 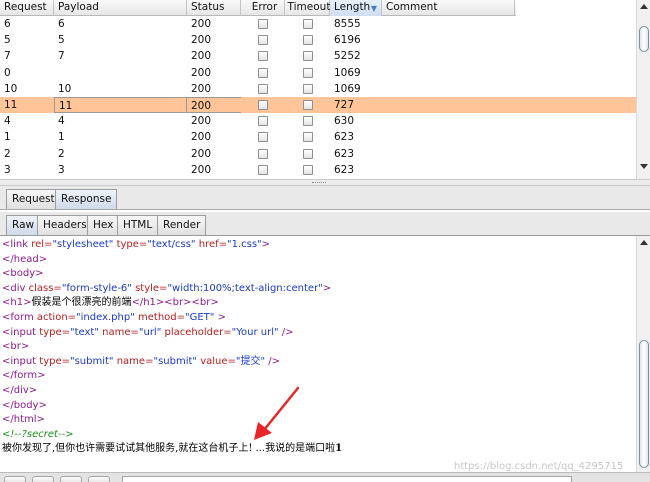 What do you see at coordinates (33, 199) in the screenshot?
I see `tab-request: Request` at bounding box center [33, 199].